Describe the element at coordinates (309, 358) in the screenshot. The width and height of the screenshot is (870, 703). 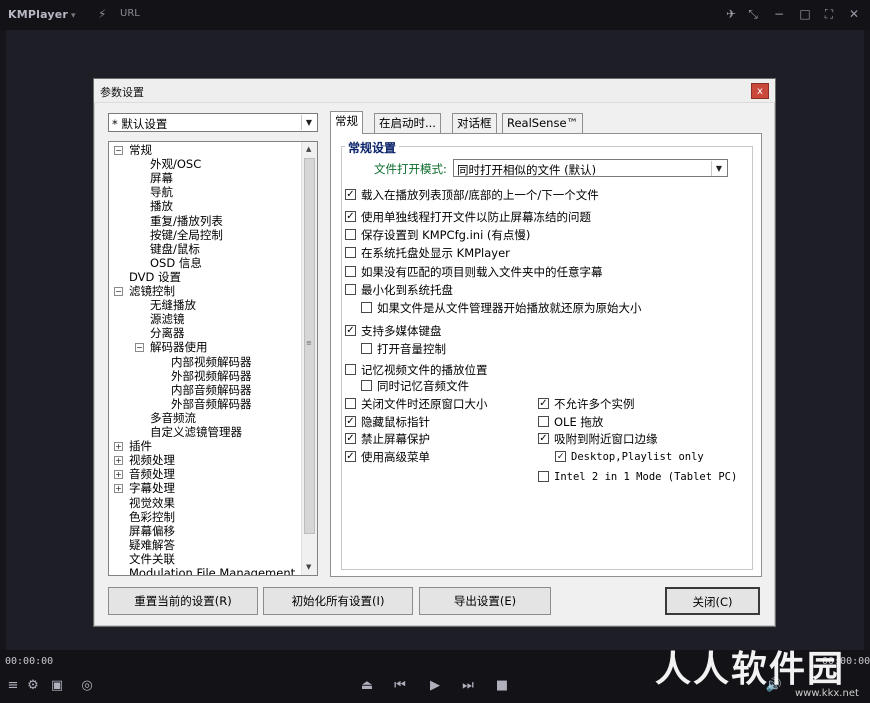
I see `tree-scrollbar: ▲ ≡ ▼` at that location.